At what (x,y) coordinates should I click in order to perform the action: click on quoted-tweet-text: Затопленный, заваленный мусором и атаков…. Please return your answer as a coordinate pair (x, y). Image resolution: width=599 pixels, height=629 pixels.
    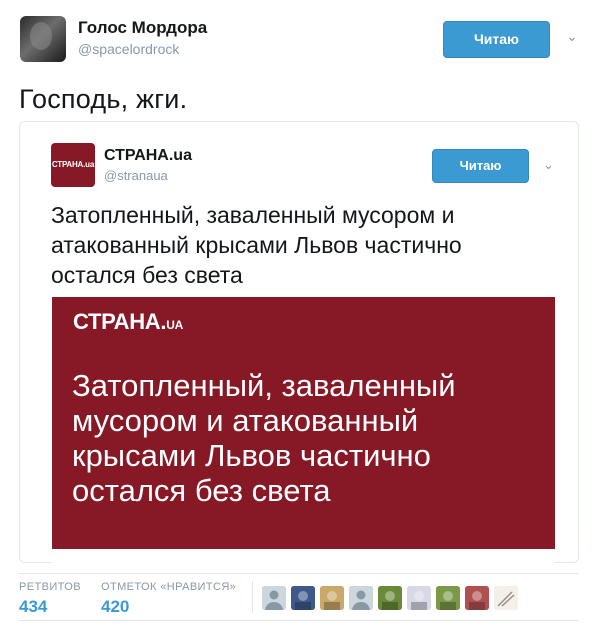
    Looking at the image, I should click on (256, 245).